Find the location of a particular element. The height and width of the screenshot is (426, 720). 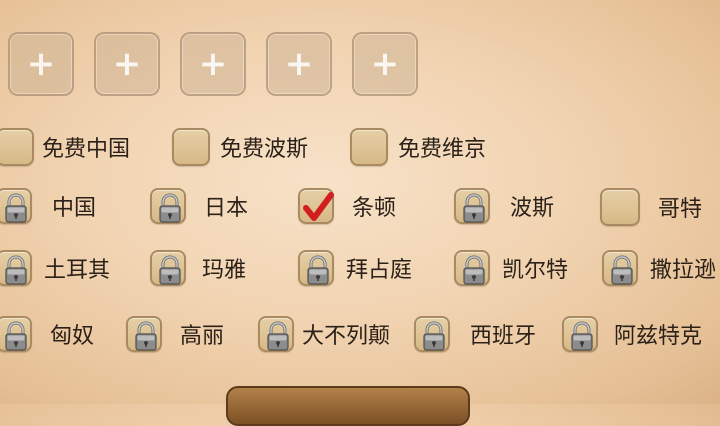

free-option-china: 免费中国 is located at coordinates (65, 147).